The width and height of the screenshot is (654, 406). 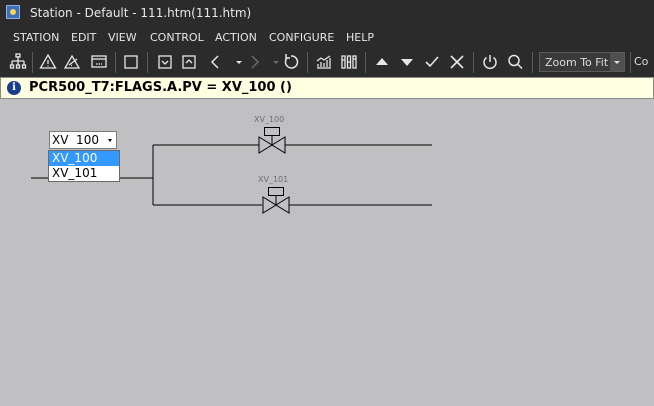 I want to click on valve-select-dropdown: XV_100 XV_101, so click(x=84, y=166).